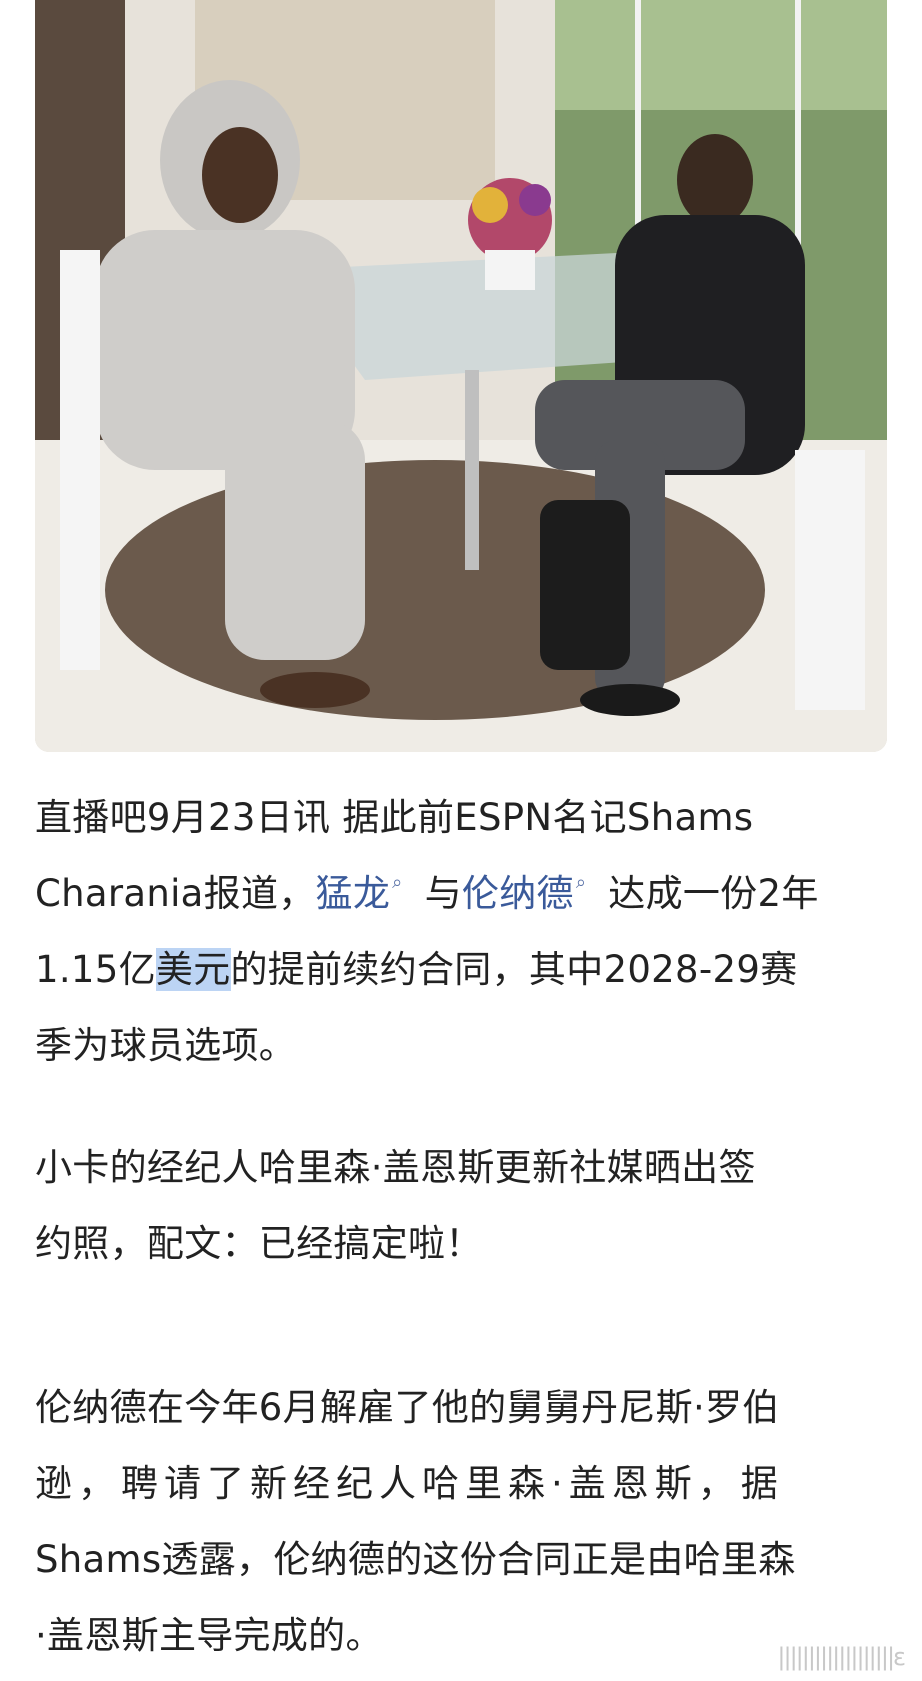 The image size is (922, 1681). What do you see at coordinates (315, 690) in the screenshot?
I see `photo-left-person-feet` at bounding box center [315, 690].